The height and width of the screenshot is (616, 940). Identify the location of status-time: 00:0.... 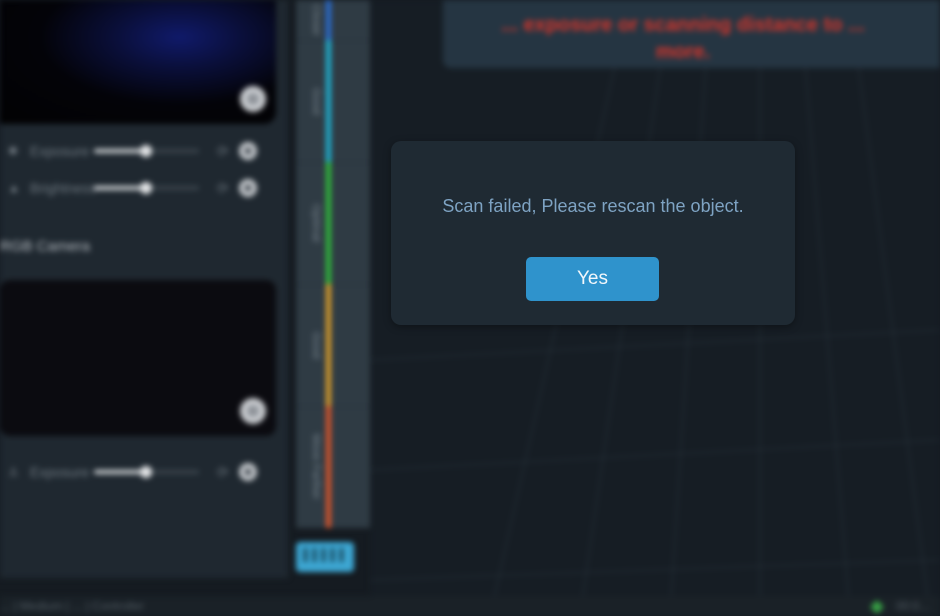
(913, 606).